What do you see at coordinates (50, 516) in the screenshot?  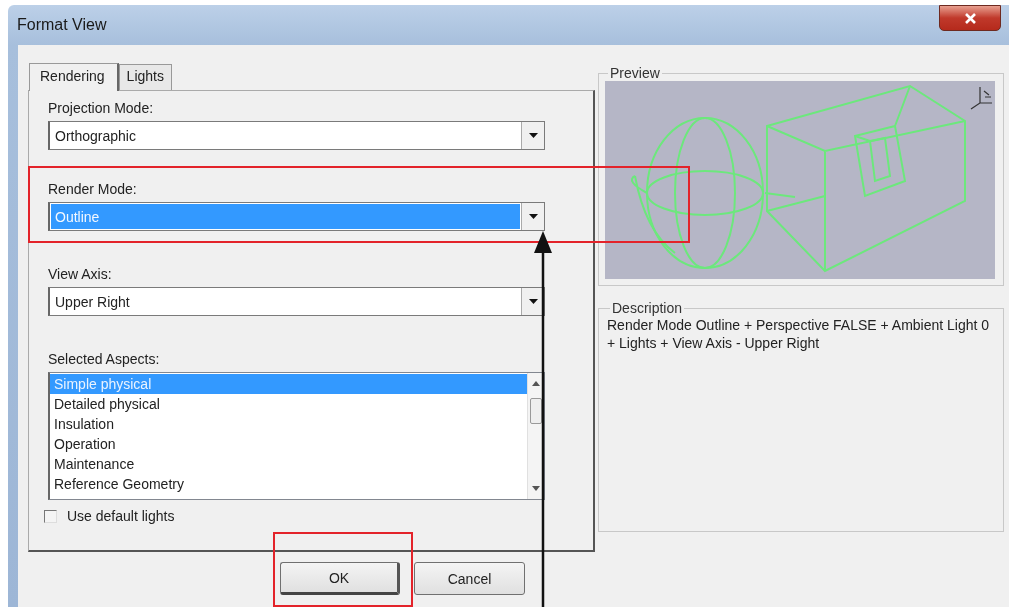 I see `checkbox` at bounding box center [50, 516].